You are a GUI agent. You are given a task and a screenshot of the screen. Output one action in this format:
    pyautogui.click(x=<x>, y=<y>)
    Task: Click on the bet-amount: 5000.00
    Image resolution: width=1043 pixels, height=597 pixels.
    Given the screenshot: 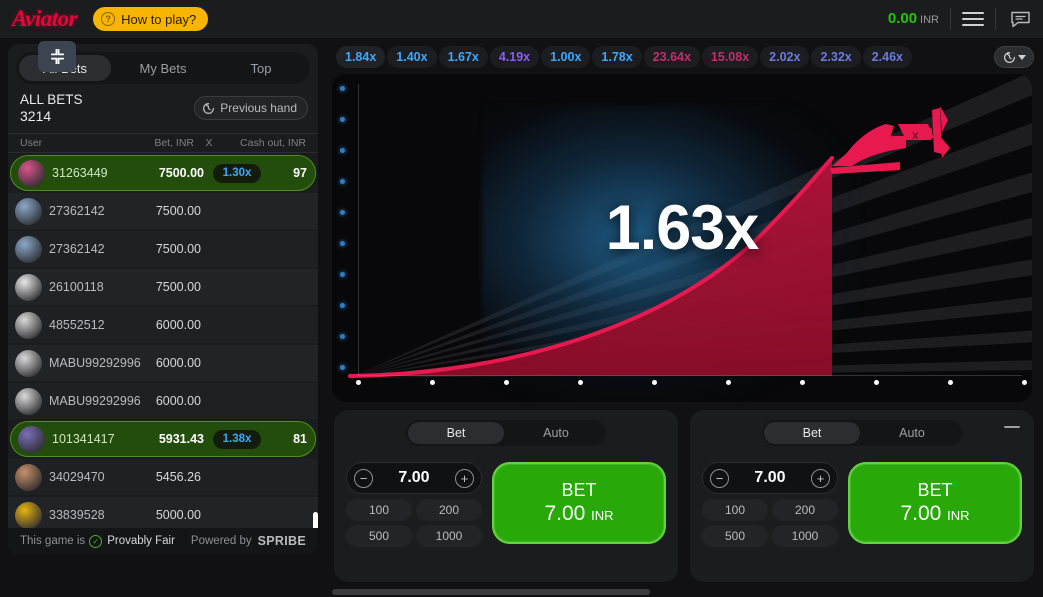 What is the action you would take?
    pyautogui.click(x=178, y=515)
    